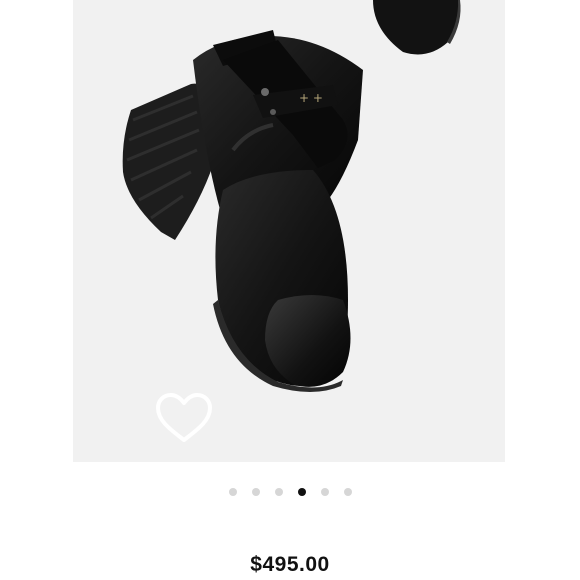 Image resolution: width=580 pixels, height=580 pixels. What do you see at coordinates (301, 492) in the screenshot?
I see `carousel-dot-active` at bounding box center [301, 492].